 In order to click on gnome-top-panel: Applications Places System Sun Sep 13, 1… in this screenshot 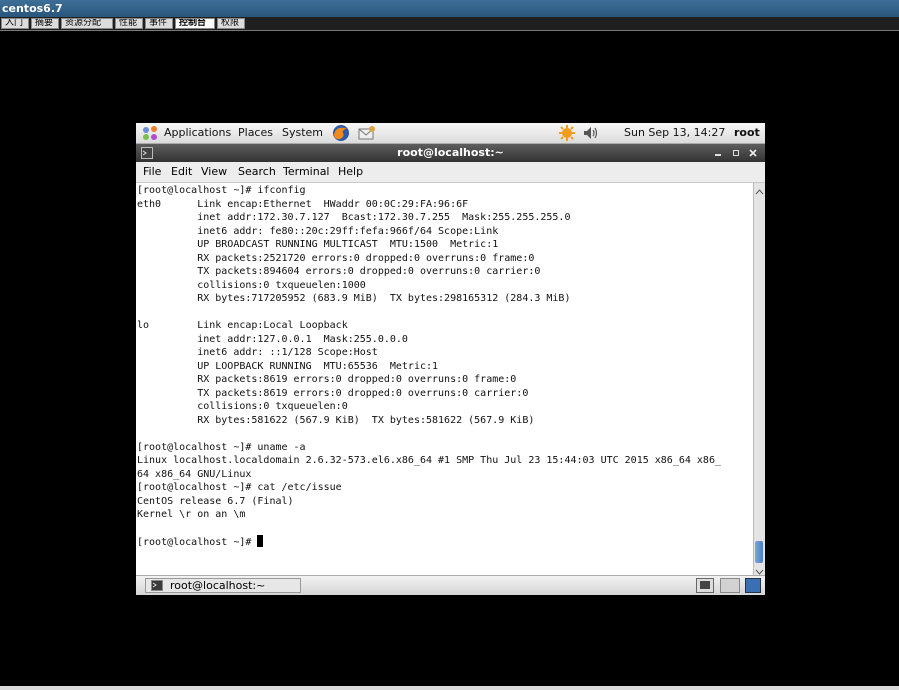, I will do `click(450, 133)`.